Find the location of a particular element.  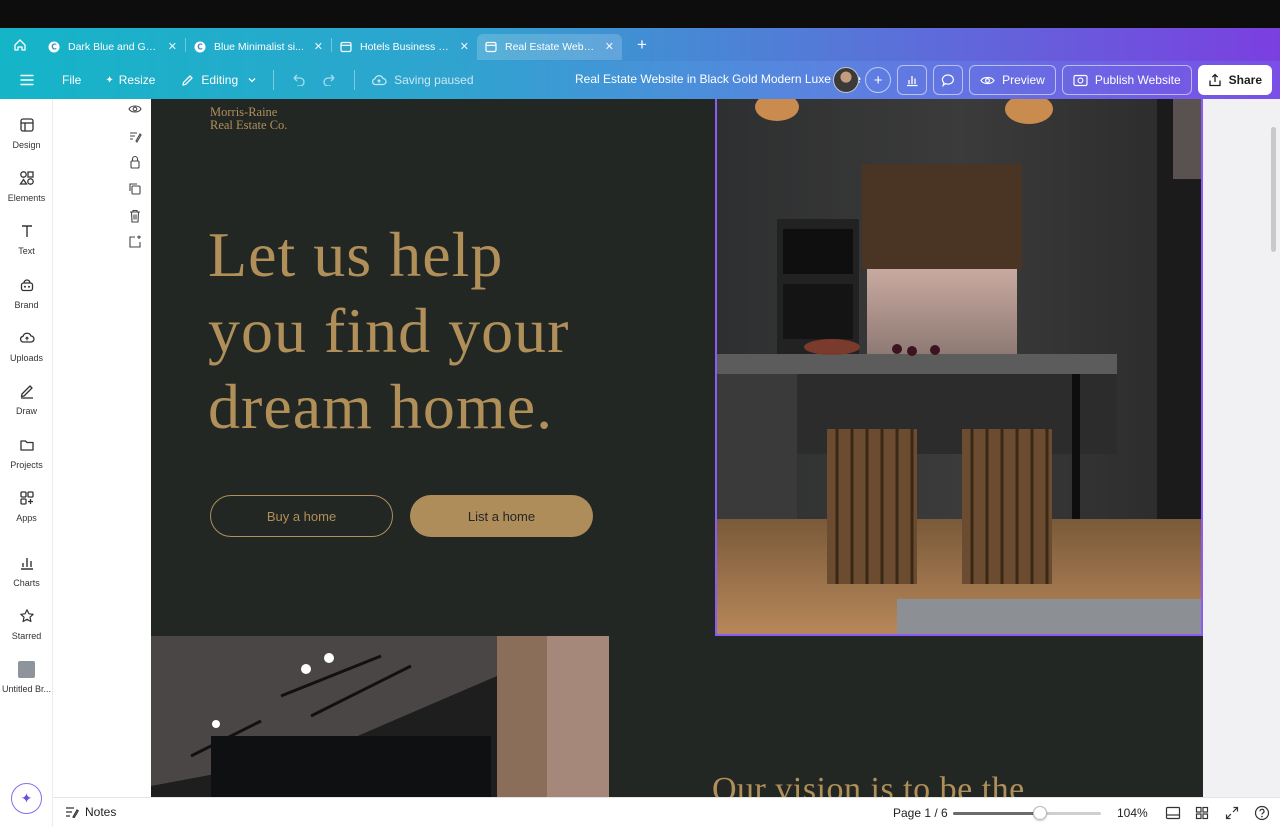

charts-icon is located at coordinates (26, 563).